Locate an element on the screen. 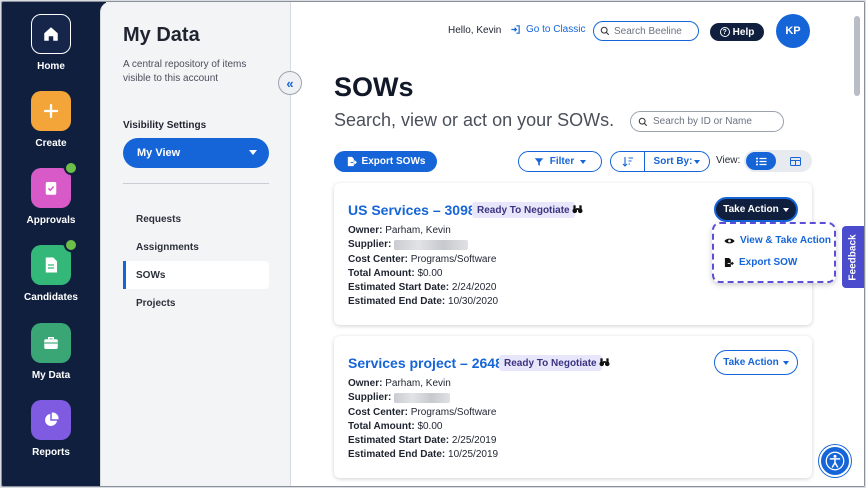 Image resolution: width=866 pixels, height=488 pixels. rail-item-approvals: Approvals is located at coordinates (51, 193).